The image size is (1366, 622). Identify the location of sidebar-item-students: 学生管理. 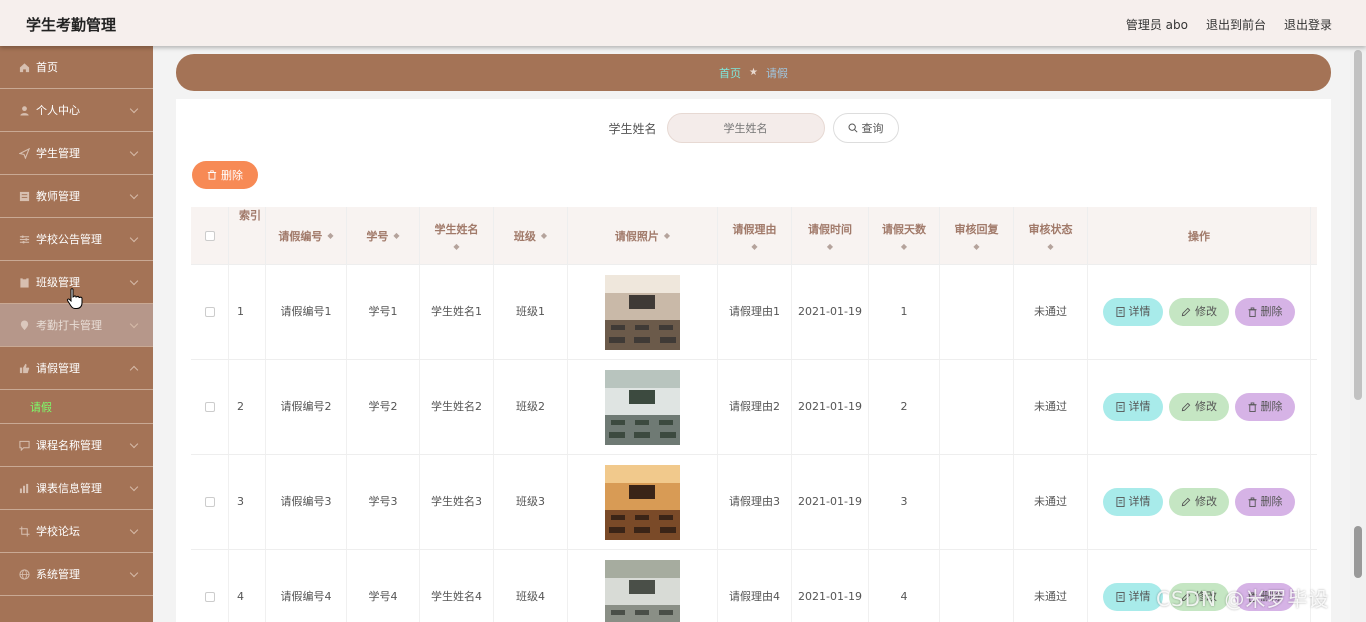
(76, 153).